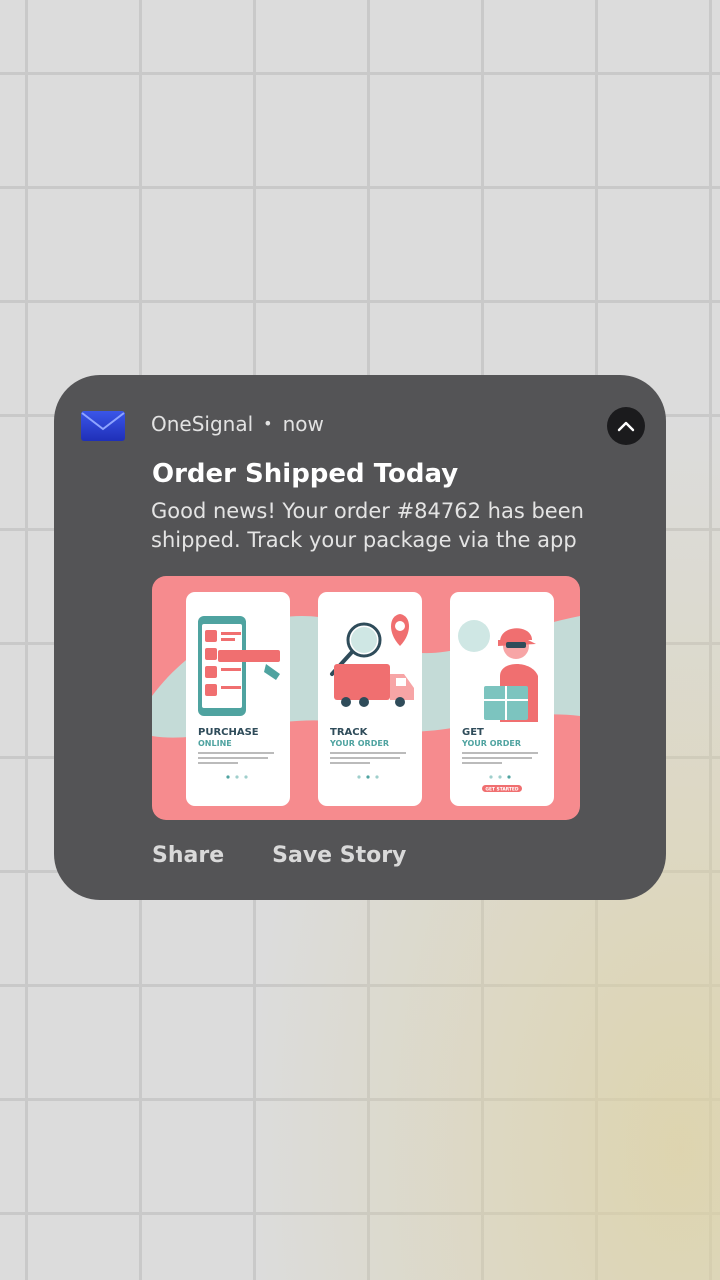 This screenshot has width=720, height=1280. I want to click on panel-purchase-subtitle: ONLINE, so click(215, 743).